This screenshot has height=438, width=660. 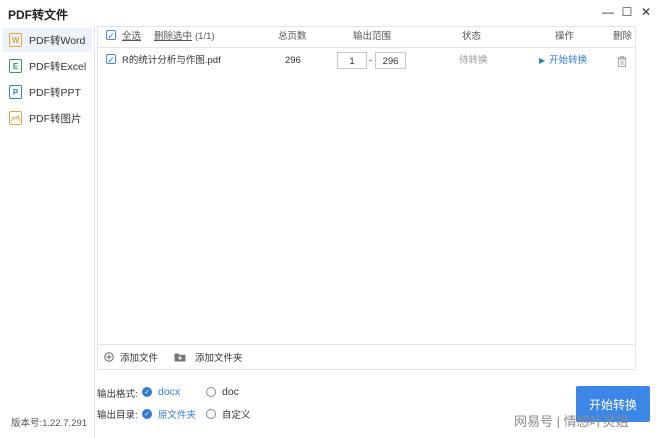 I want to click on format-docx-radio: ✓ docx, so click(x=161, y=392).